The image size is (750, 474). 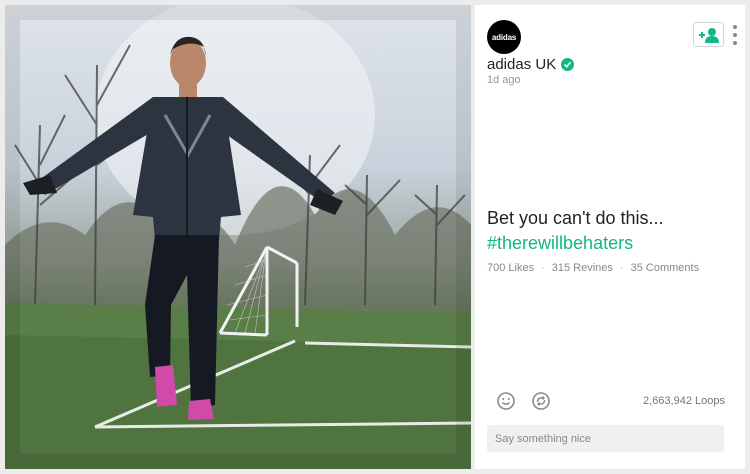 What do you see at coordinates (506, 401) in the screenshot?
I see `smiley-icon` at bounding box center [506, 401].